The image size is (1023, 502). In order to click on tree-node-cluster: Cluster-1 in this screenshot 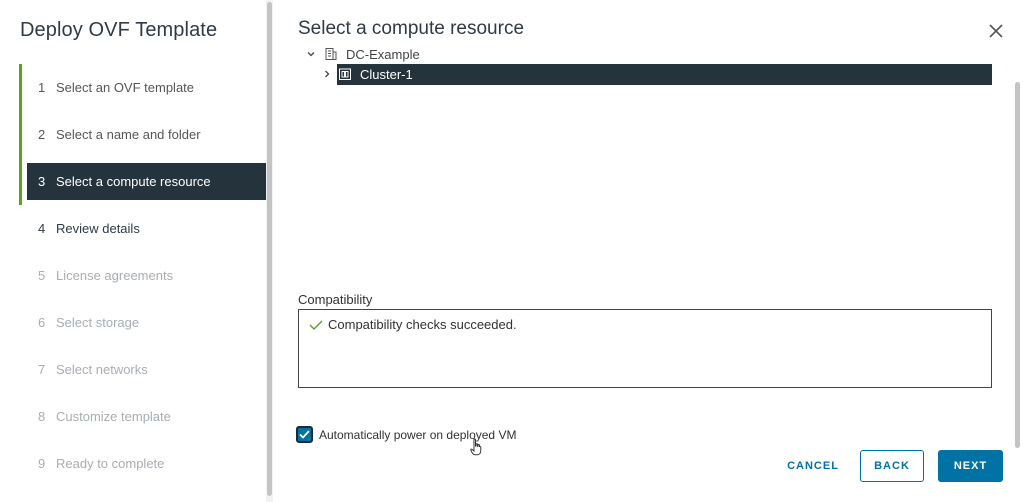, I will do `click(648, 74)`.